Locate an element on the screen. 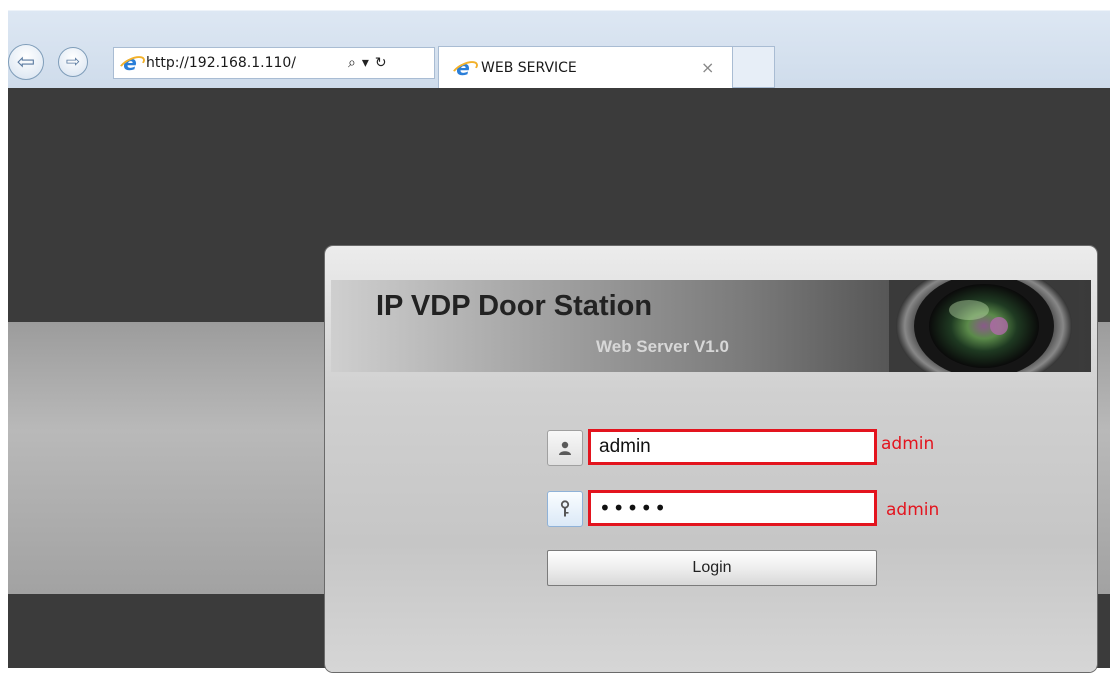 The width and height of the screenshot is (1110, 681). password-hint: admin is located at coordinates (913, 510).